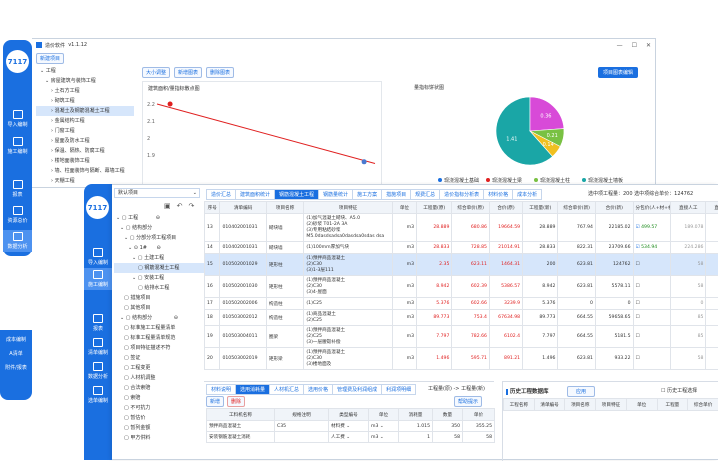 The width and height of the screenshot is (718, 461). What do you see at coordinates (85, 171) in the screenshot?
I see `tree-item: › 墙、柱面装饰与隔断、幕墙工程` at bounding box center [85, 171].